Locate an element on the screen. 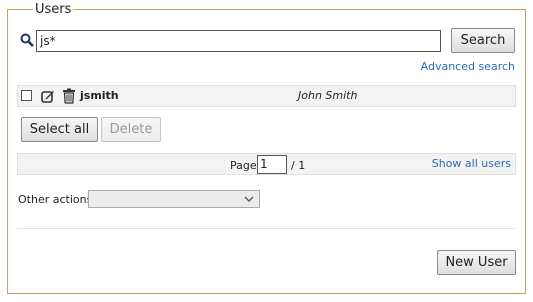 The width and height of the screenshot is (533, 302). page-label: Page is located at coordinates (243, 165).